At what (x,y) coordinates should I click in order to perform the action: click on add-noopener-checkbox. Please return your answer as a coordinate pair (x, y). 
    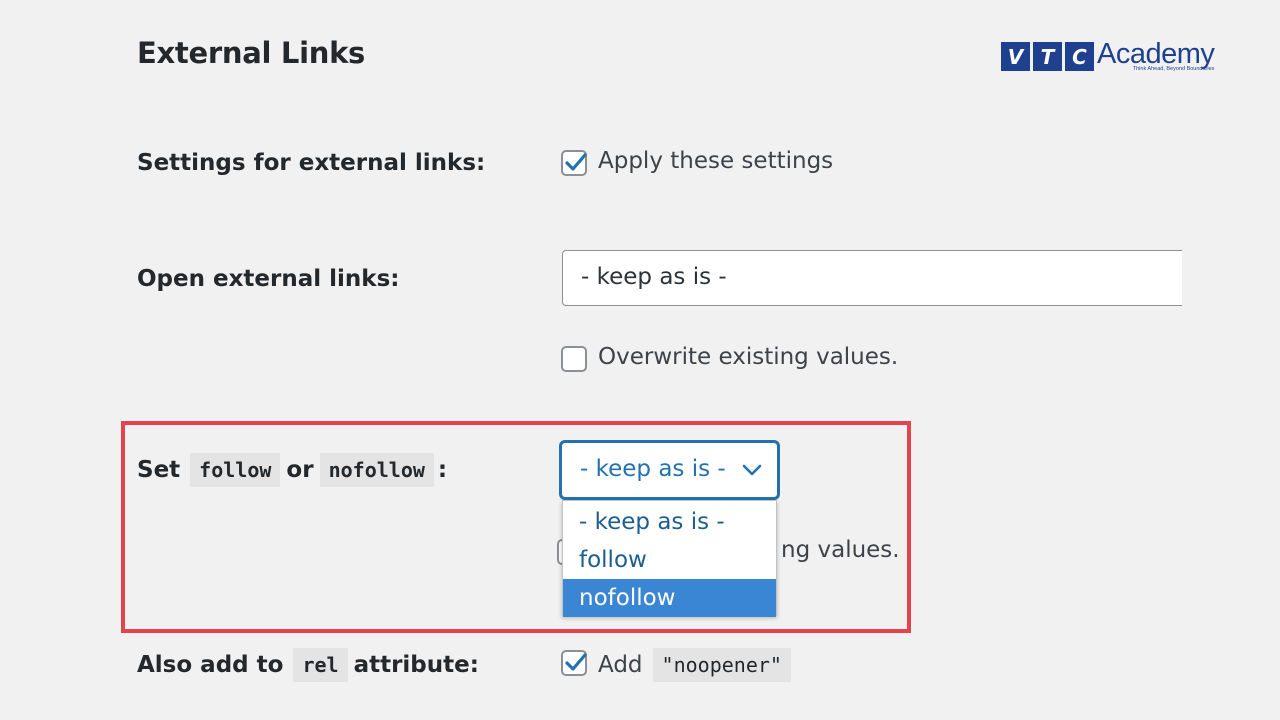
    Looking at the image, I should click on (574, 663).